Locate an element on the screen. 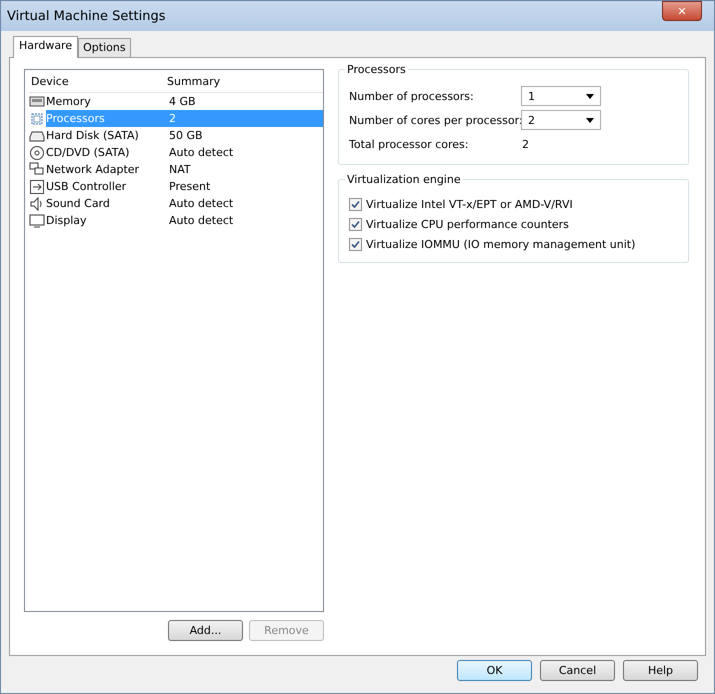 The height and width of the screenshot is (694, 715). device-name: Display is located at coordinates (67, 221).